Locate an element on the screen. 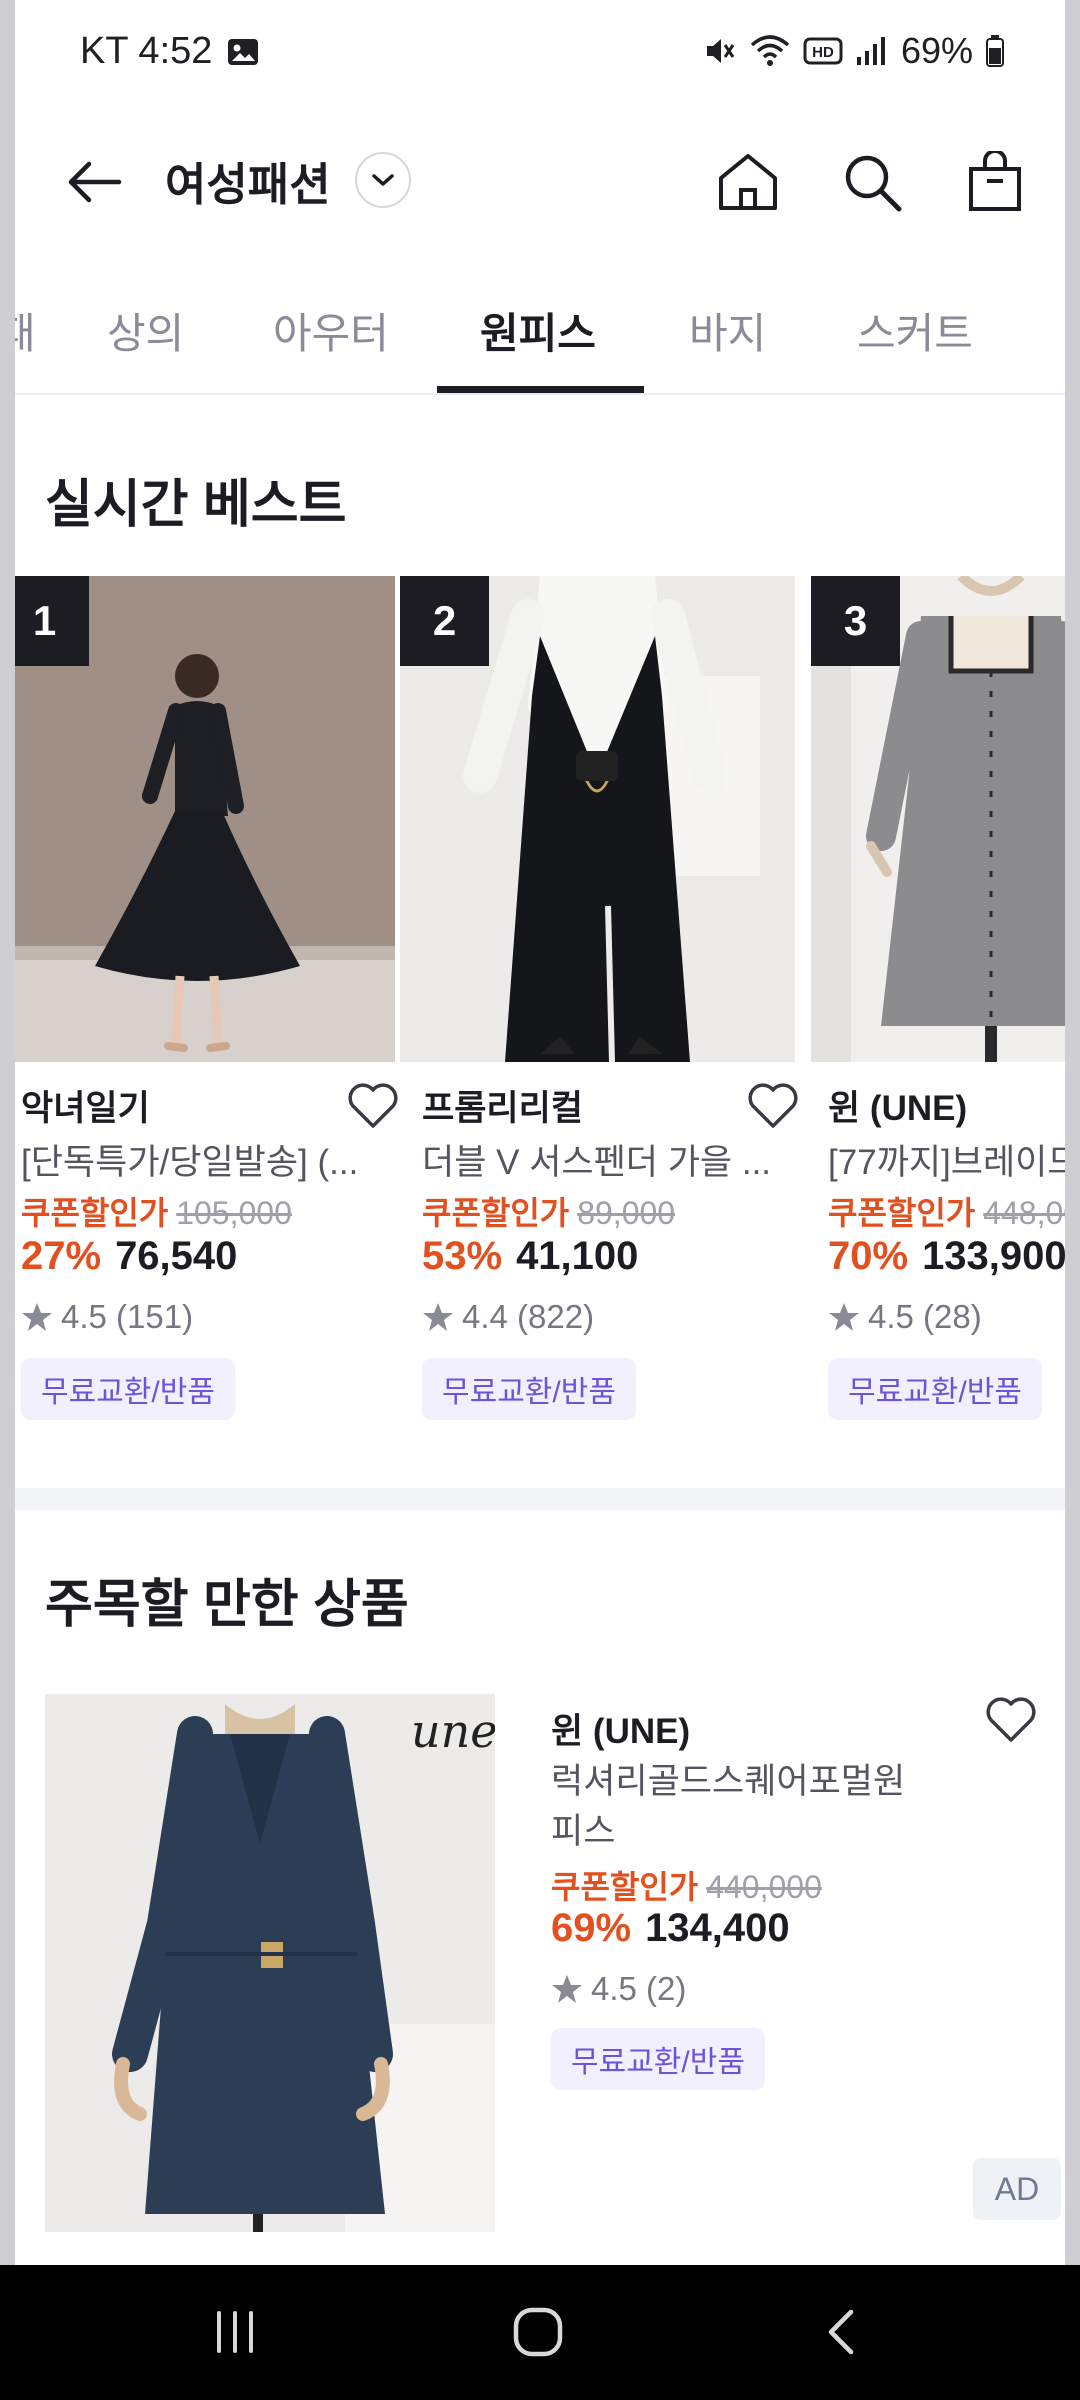 This screenshot has width=1080, height=2400. active-tab-indicator is located at coordinates (540, 389).